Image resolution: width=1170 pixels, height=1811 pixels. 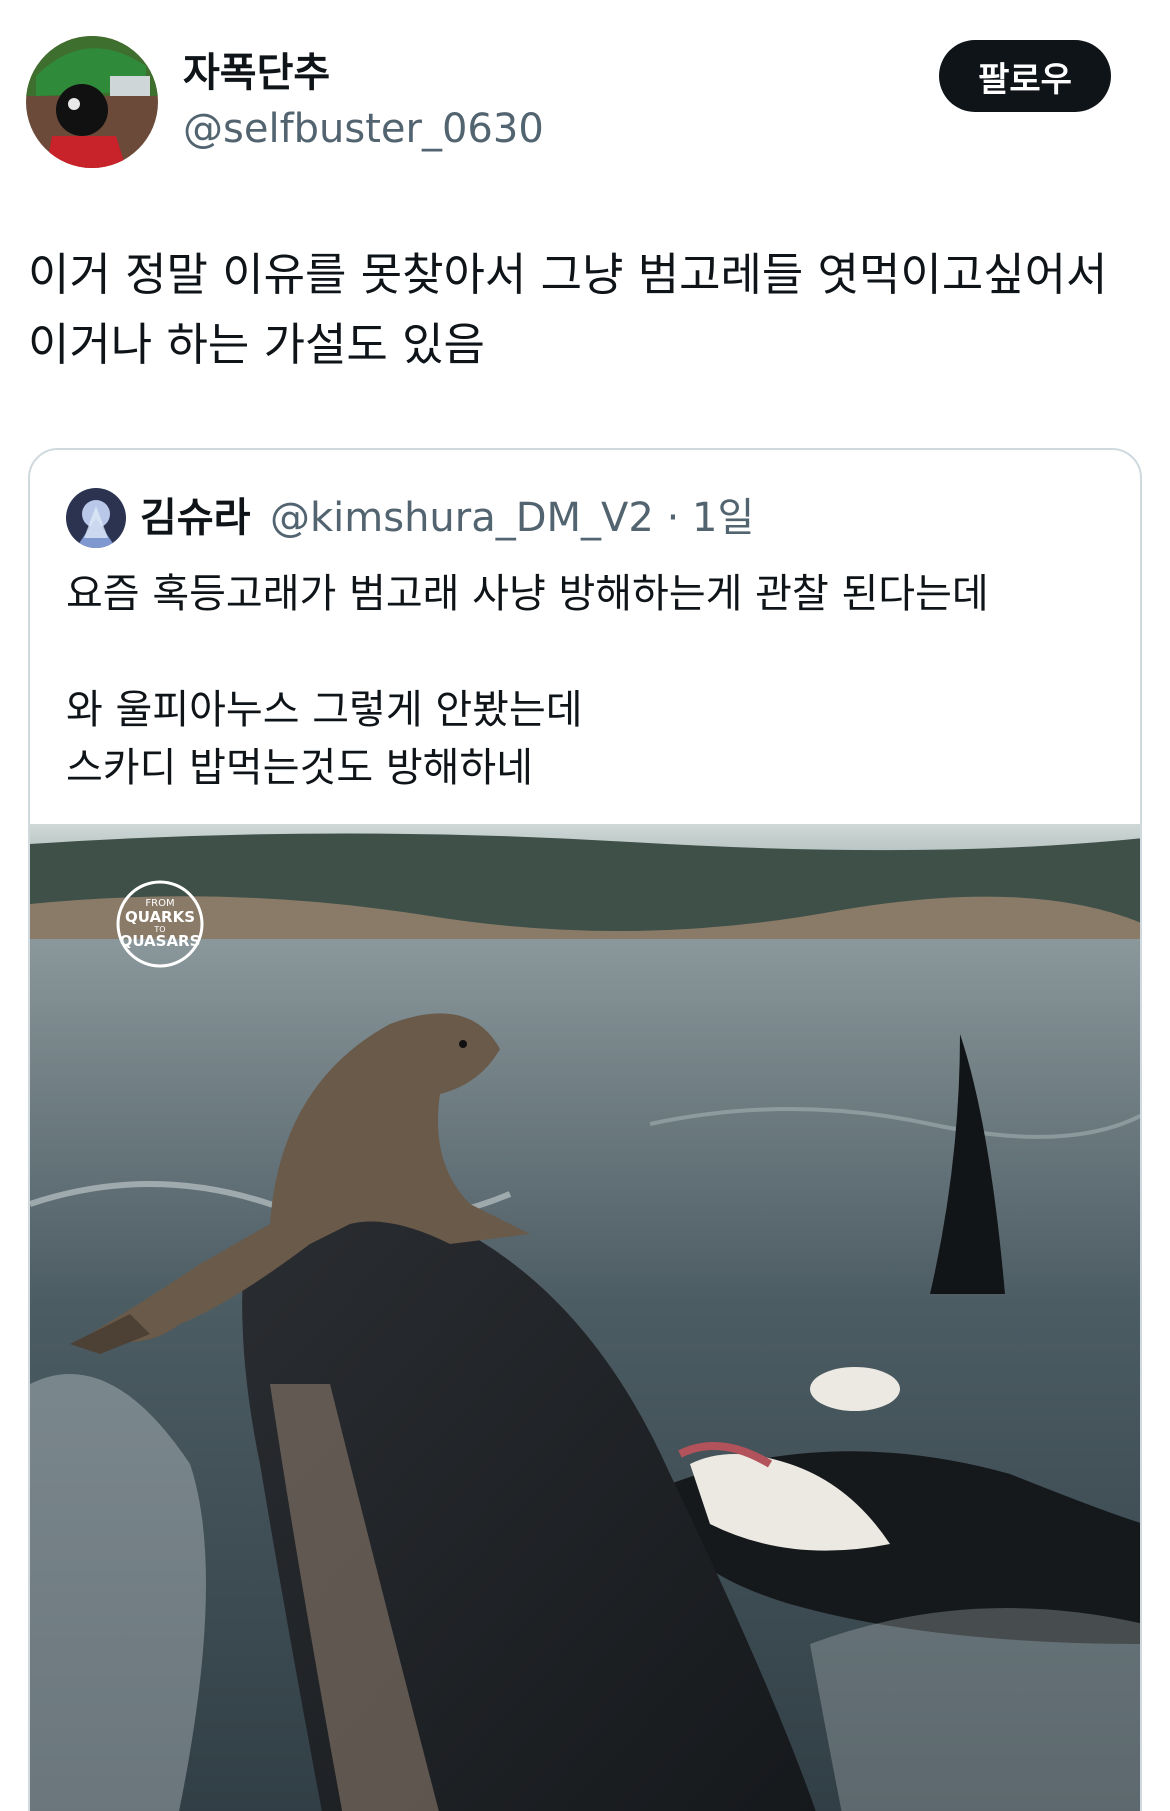 What do you see at coordinates (527, 594) in the screenshot?
I see `quoted-text-line: 요즘 혹등고래가 범고래 사냥 방해하는게 관찰 된다는데` at bounding box center [527, 594].